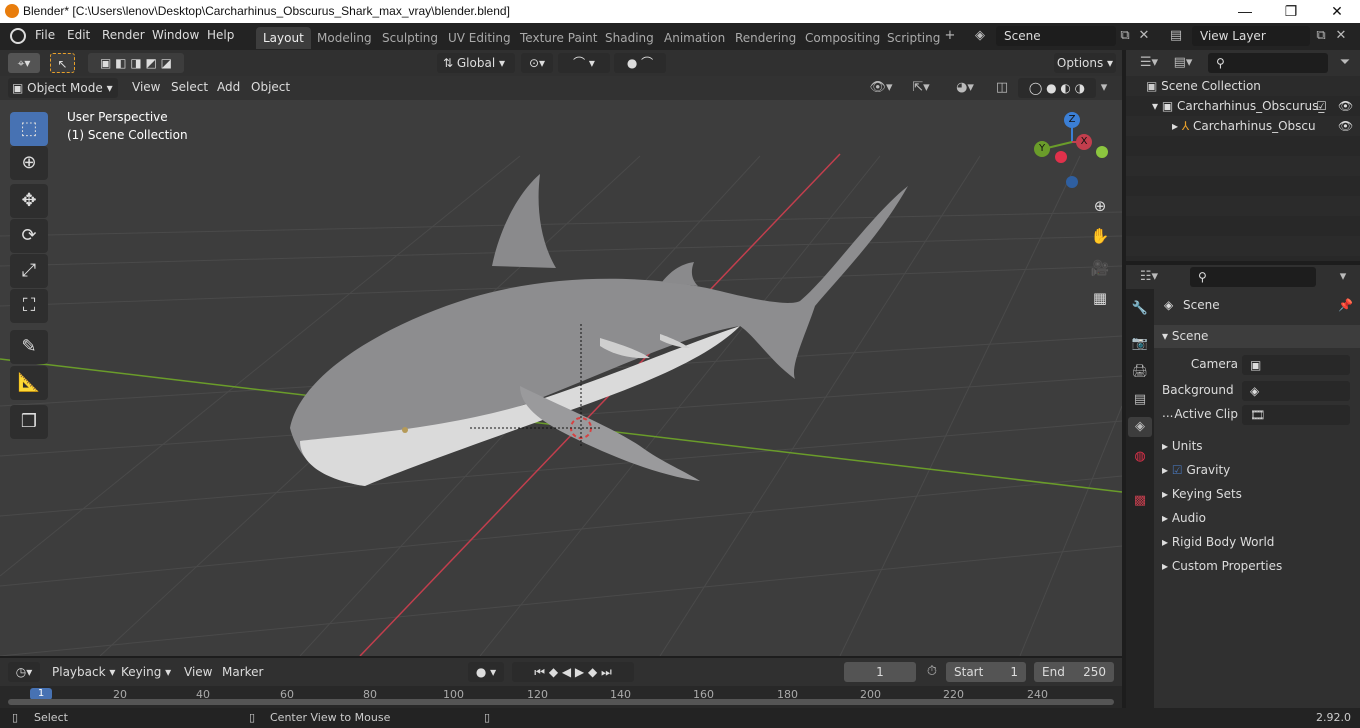  What do you see at coordinates (1056, 36) in the screenshot?
I see `scene-selector: Scene` at bounding box center [1056, 36].